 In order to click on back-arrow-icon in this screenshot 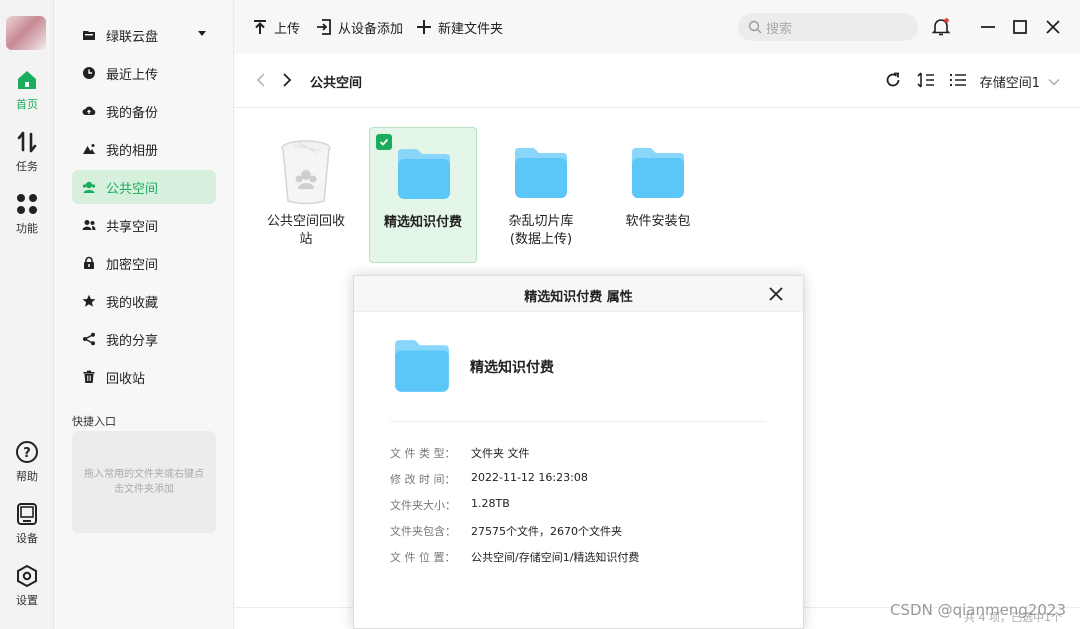, I will do `click(261, 80)`.